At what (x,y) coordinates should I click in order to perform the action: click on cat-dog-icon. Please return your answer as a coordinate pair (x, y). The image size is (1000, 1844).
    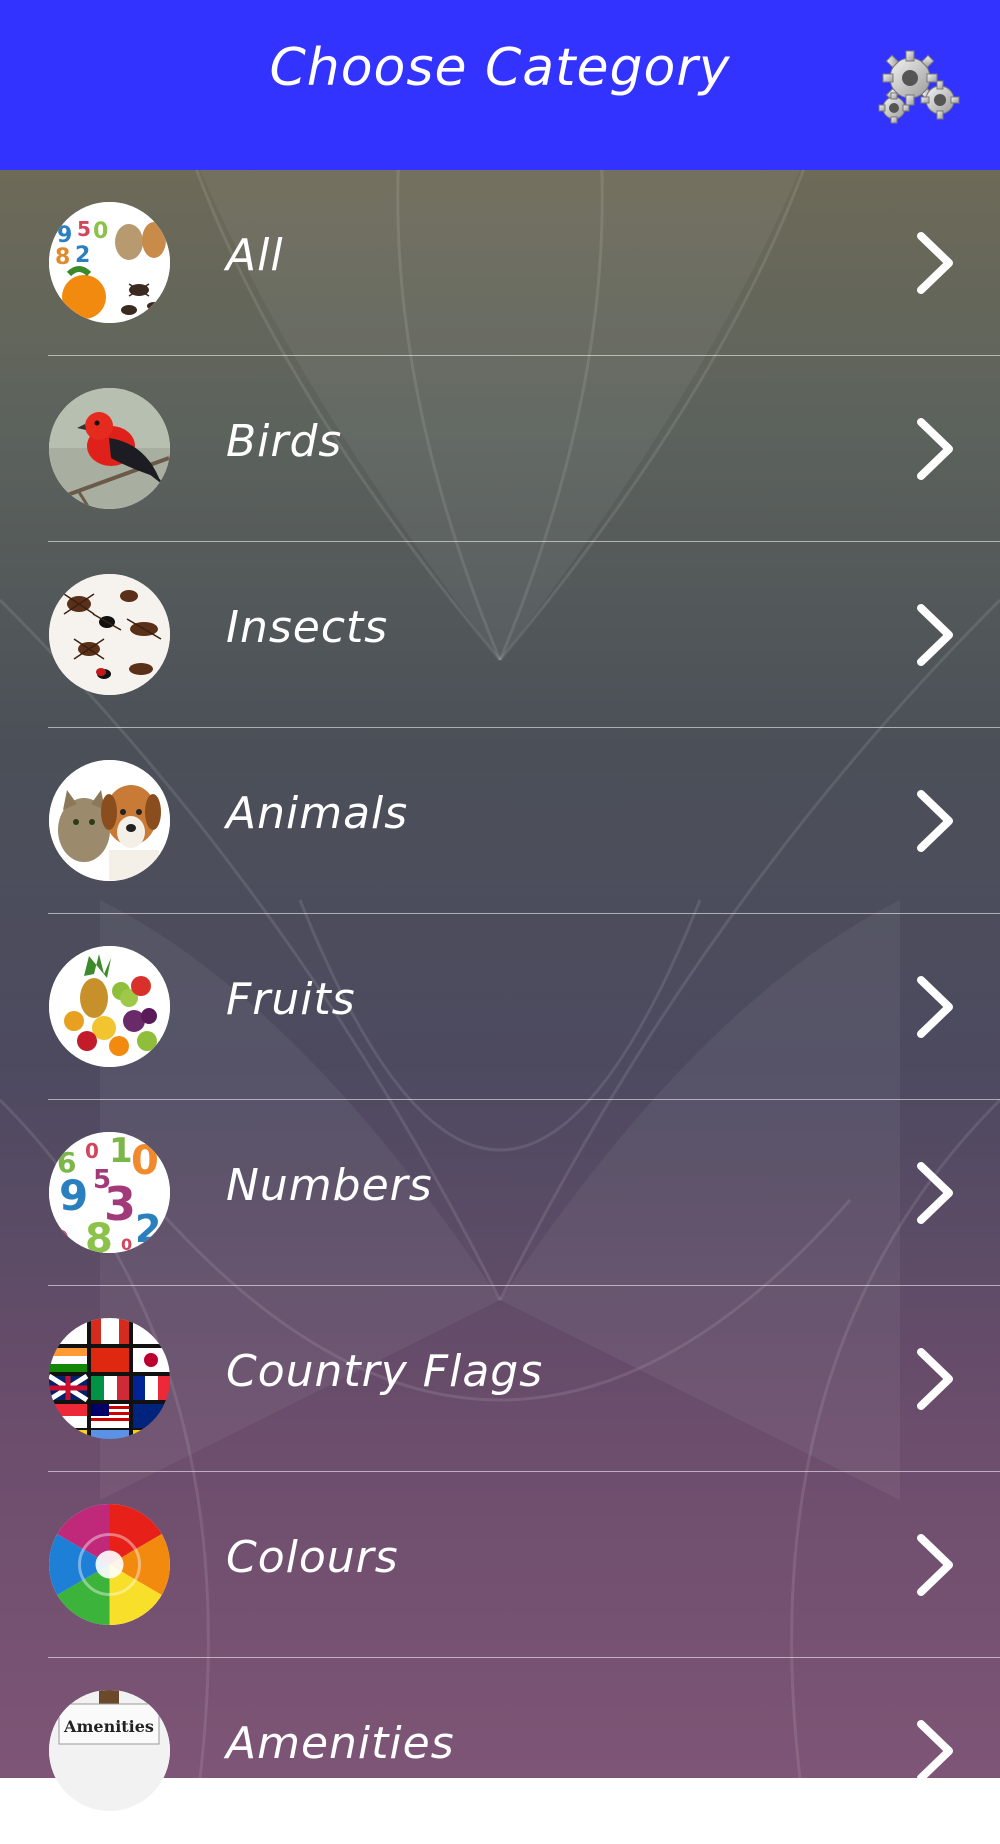
    Looking at the image, I should click on (109, 820).